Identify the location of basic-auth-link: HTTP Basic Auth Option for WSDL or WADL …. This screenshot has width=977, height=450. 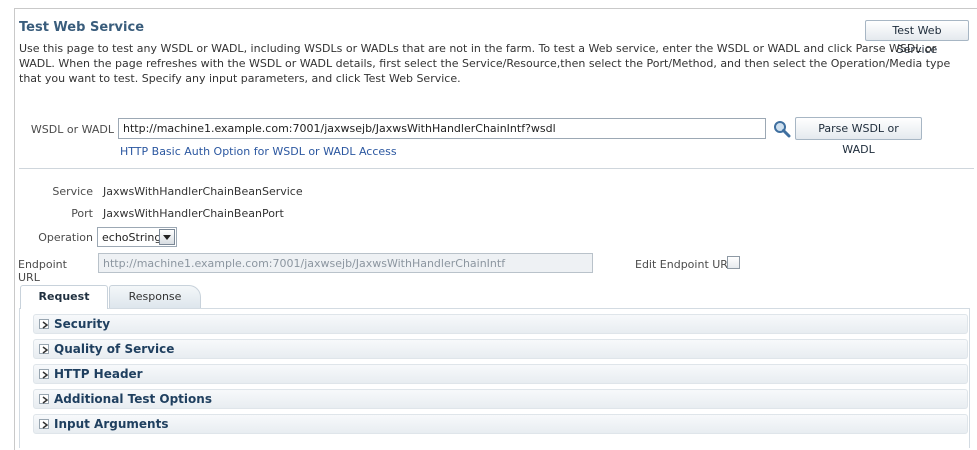
(258, 151).